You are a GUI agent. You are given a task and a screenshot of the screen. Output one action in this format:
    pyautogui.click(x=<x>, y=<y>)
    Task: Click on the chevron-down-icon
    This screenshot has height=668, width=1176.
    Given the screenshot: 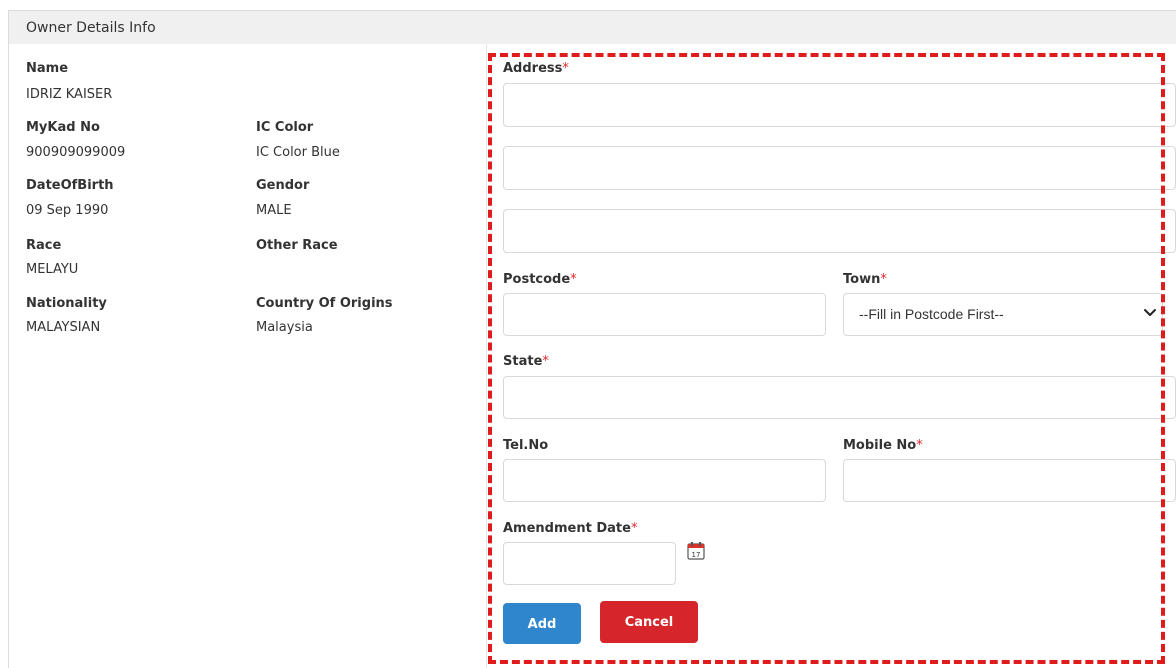 What is the action you would take?
    pyautogui.click(x=1150, y=312)
    